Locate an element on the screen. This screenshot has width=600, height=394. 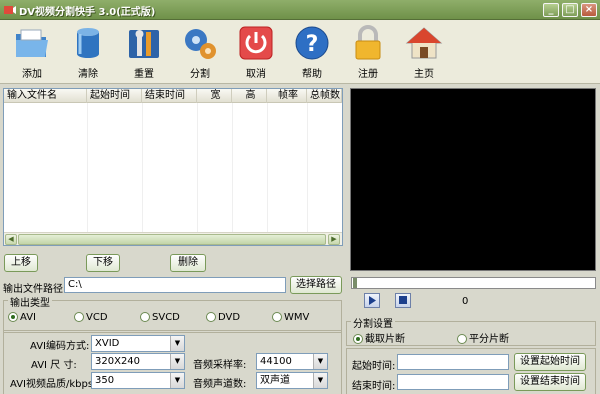
output-type-group: 输出类型 AVI VCD SVCD DVD WMV is located at coordinates (172, 313).